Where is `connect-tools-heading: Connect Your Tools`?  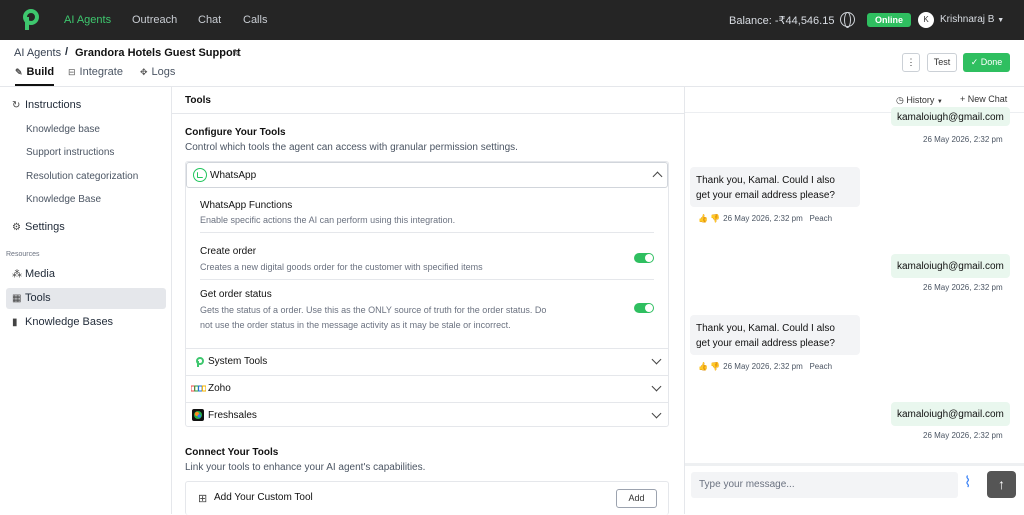 connect-tools-heading: Connect Your Tools is located at coordinates (232, 452).